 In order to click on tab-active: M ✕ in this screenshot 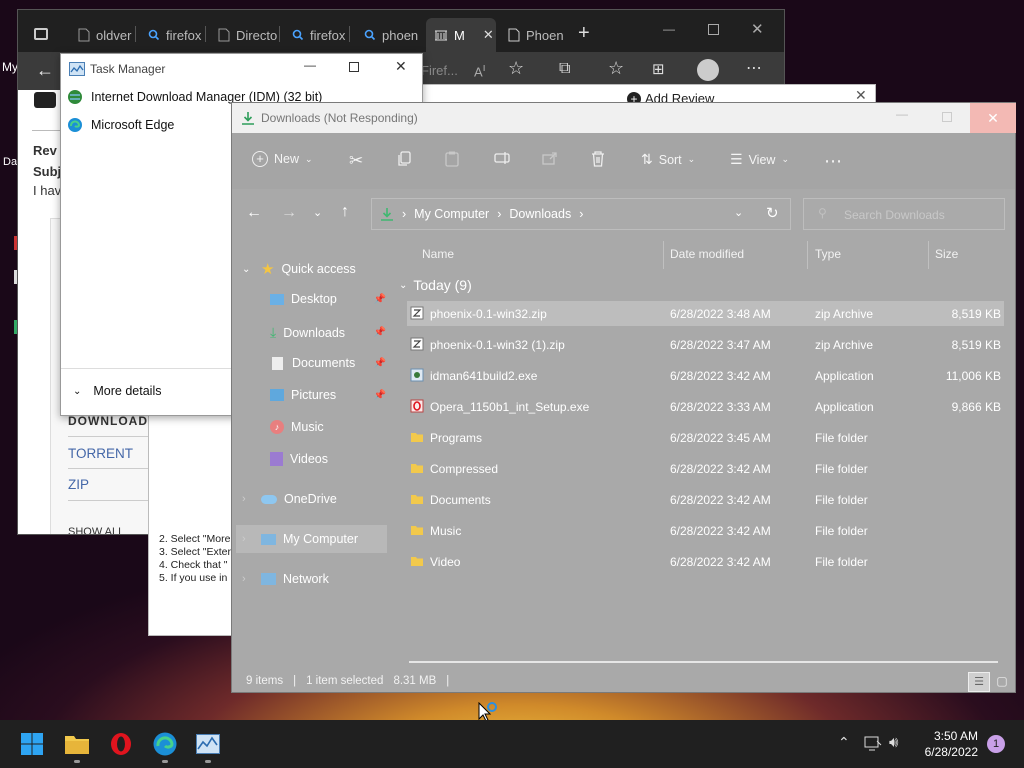, I will do `click(461, 35)`.